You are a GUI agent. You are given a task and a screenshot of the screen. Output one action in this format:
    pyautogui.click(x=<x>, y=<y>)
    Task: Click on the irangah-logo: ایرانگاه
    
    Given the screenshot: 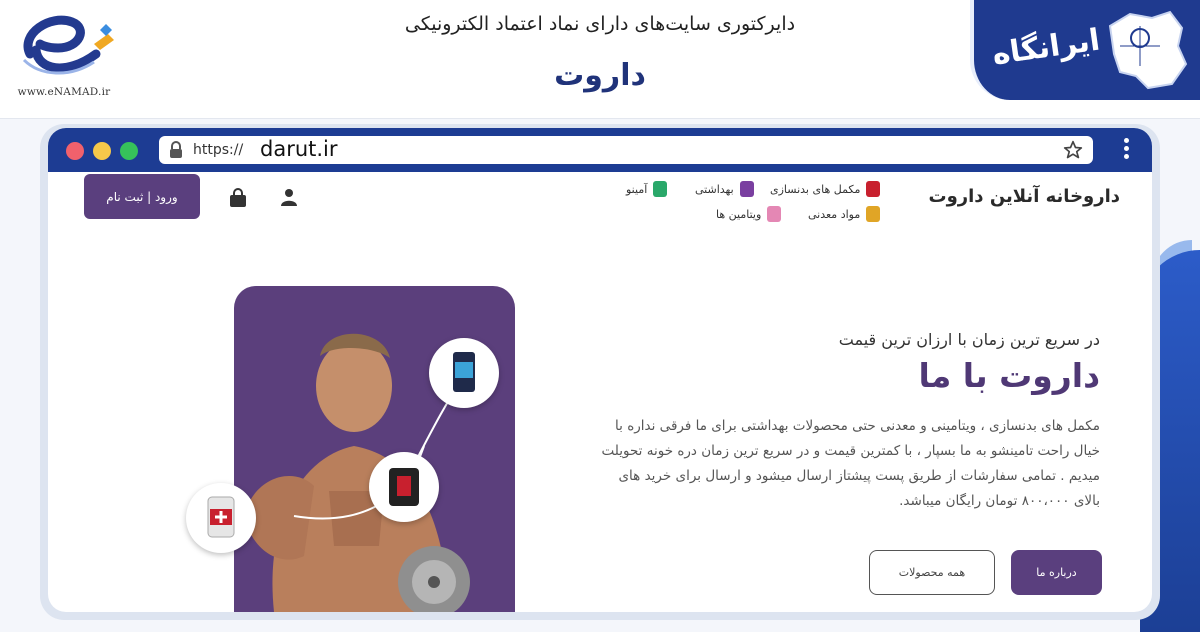 What is the action you would take?
    pyautogui.click(x=1085, y=50)
    